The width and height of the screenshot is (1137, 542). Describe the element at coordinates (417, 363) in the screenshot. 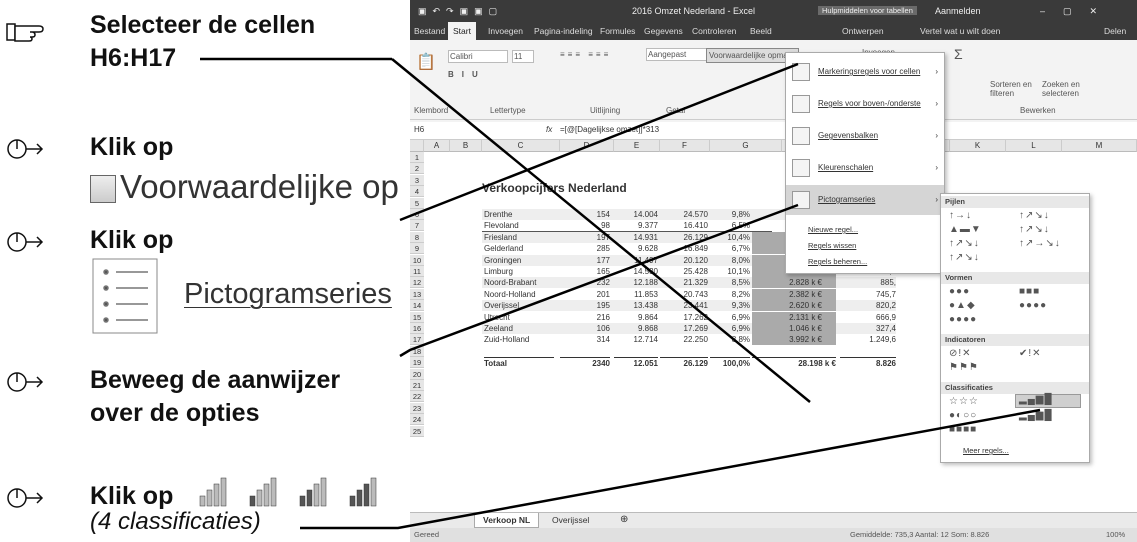

I see `row-header-19: 19` at that location.